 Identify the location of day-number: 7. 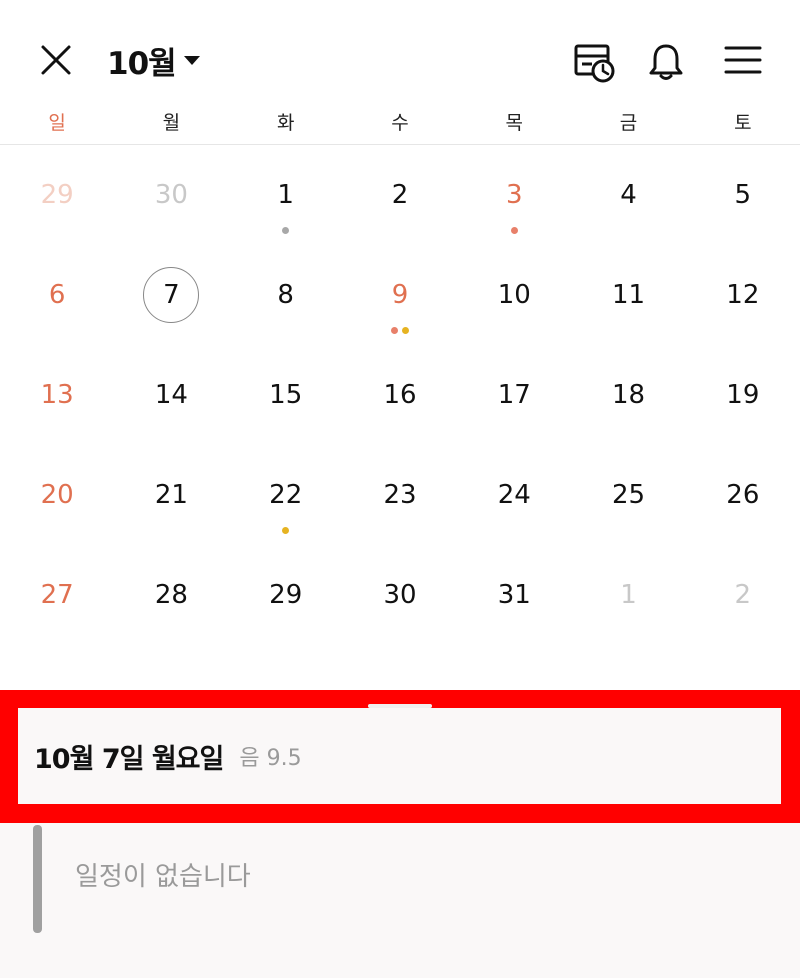
(171, 295).